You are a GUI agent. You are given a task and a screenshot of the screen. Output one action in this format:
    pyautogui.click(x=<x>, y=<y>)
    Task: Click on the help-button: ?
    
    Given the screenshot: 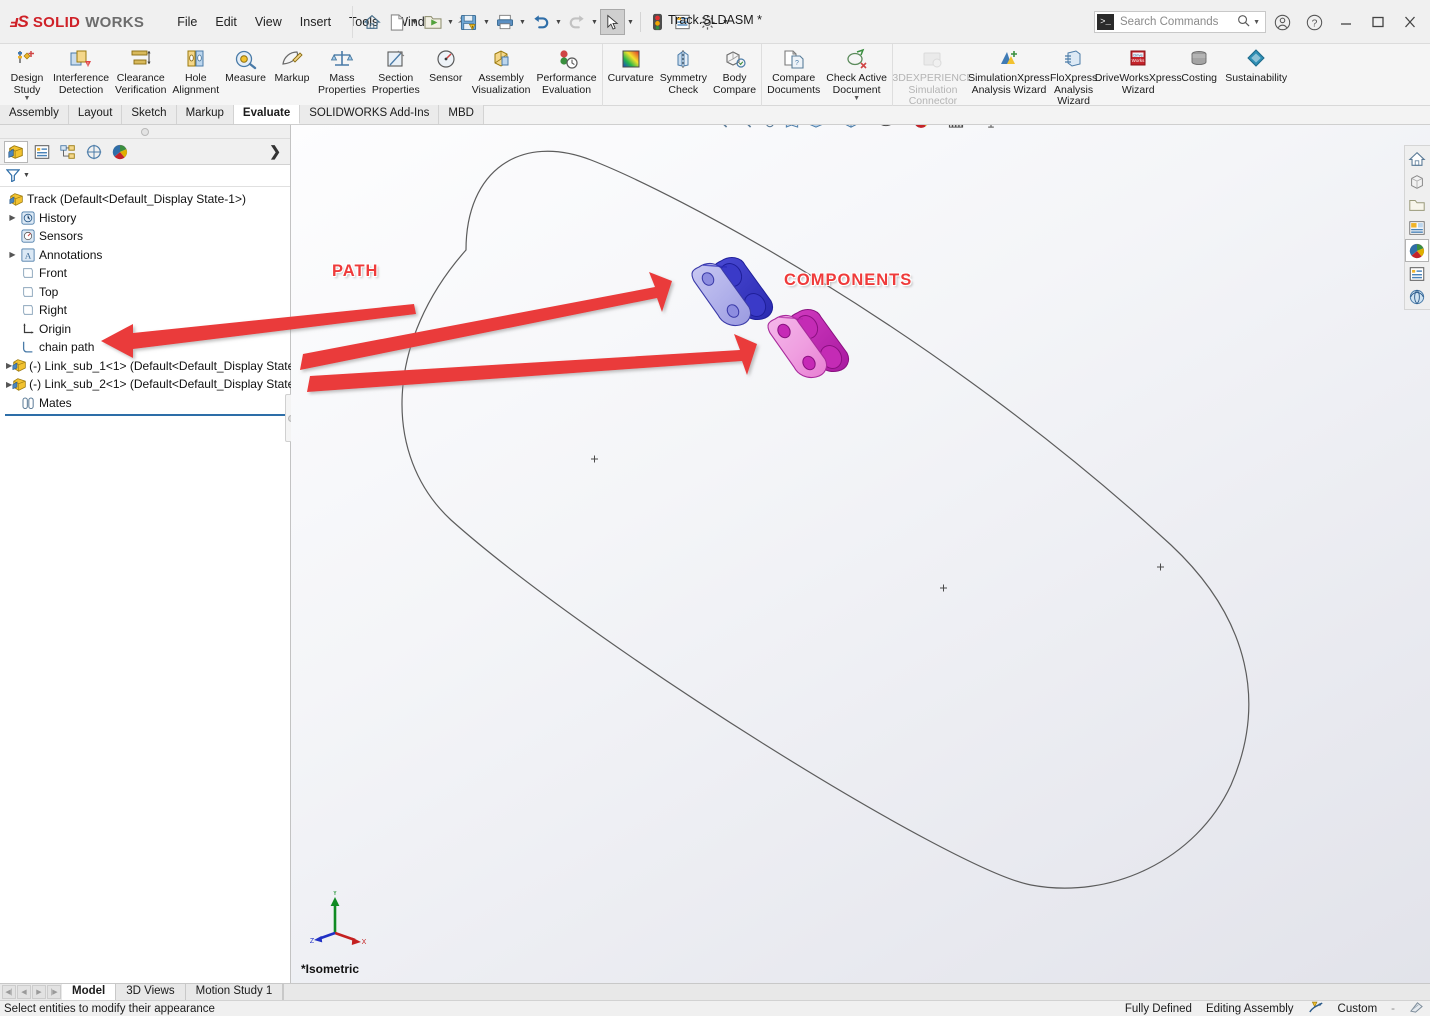 What is the action you would take?
    pyautogui.click(x=1314, y=22)
    